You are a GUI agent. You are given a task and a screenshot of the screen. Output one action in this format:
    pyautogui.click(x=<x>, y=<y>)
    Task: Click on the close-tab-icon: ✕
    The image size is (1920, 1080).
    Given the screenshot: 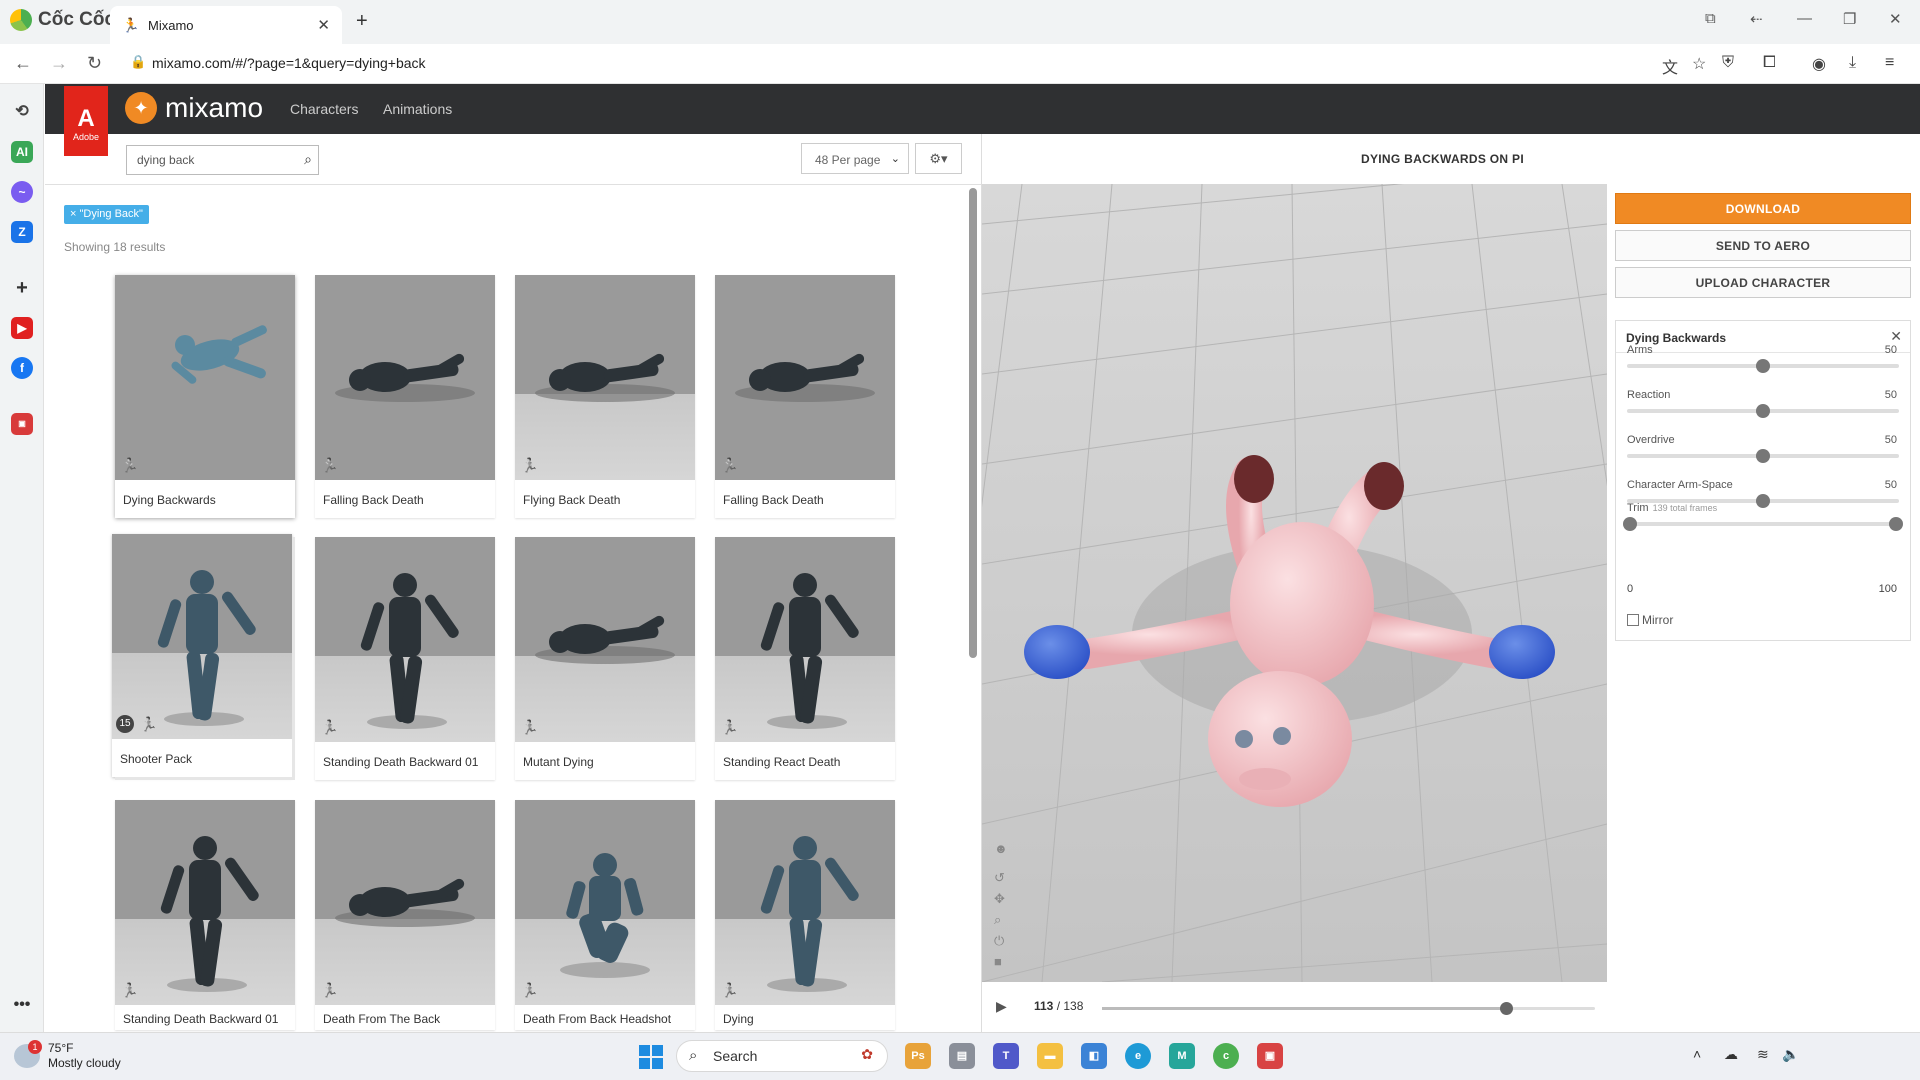 What is the action you would take?
    pyautogui.click(x=323, y=25)
    